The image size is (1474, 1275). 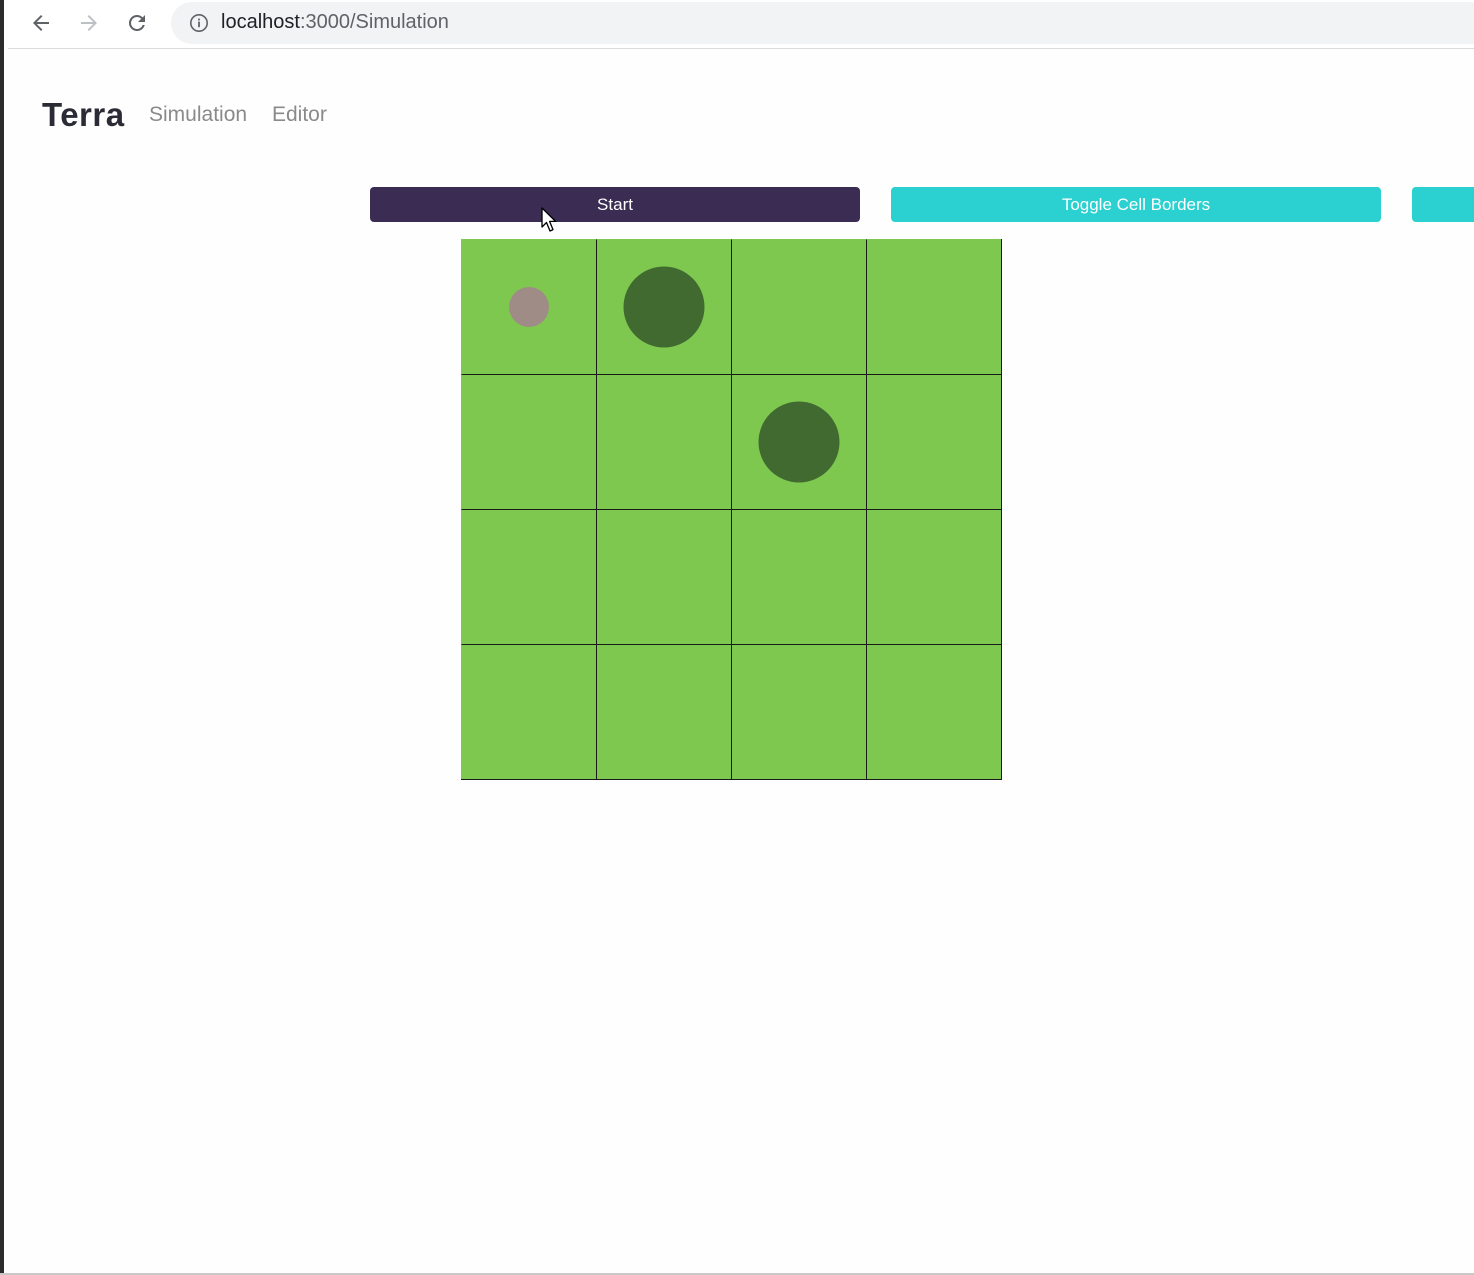 What do you see at coordinates (299, 115) in the screenshot?
I see `nav-link-editor: Editor` at bounding box center [299, 115].